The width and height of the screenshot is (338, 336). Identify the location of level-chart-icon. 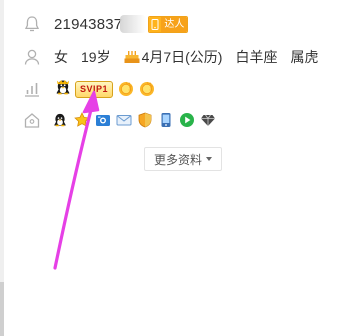
(32, 89).